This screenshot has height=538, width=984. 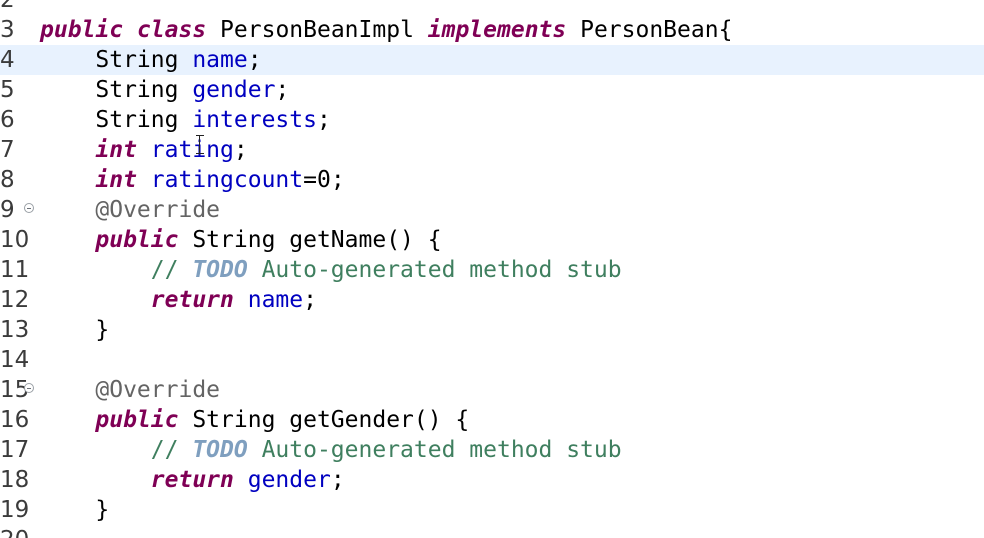 I want to click on line-number: 18, so click(x=15, y=480).